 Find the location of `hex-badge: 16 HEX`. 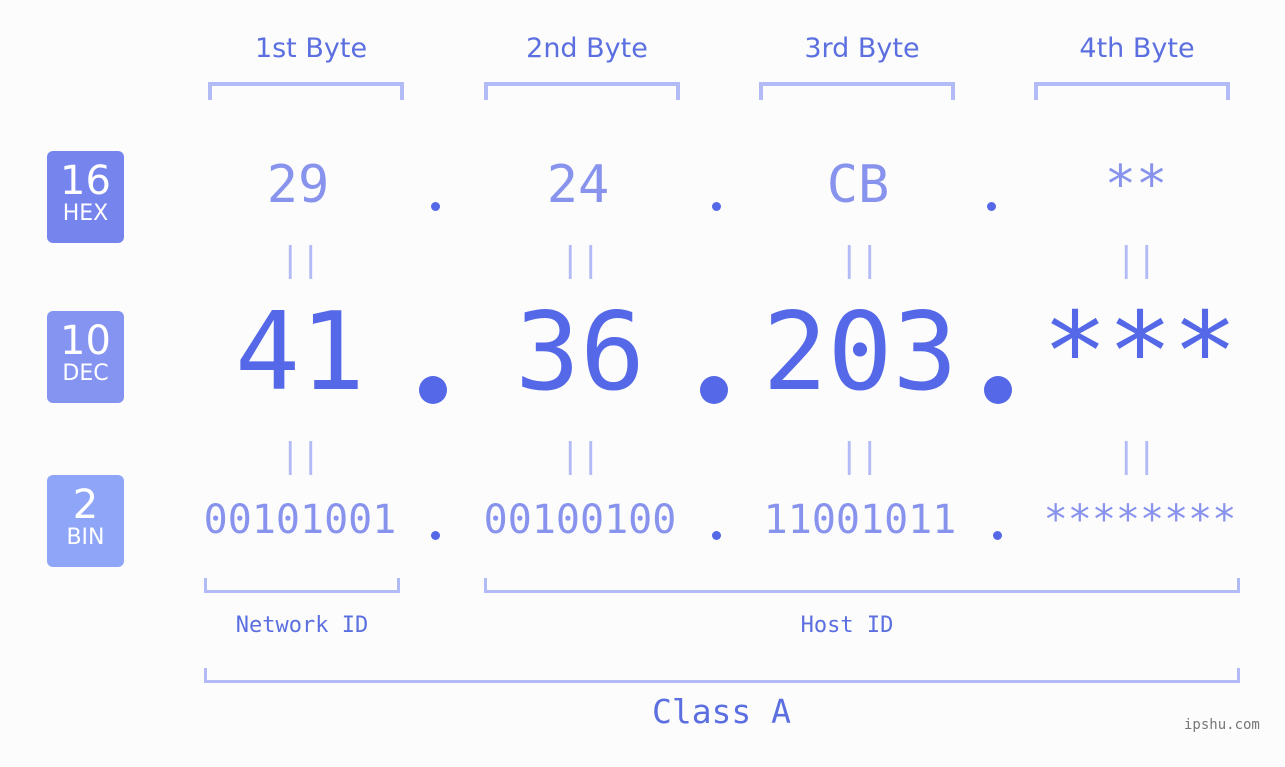

hex-badge: 16 HEX is located at coordinates (85, 197).